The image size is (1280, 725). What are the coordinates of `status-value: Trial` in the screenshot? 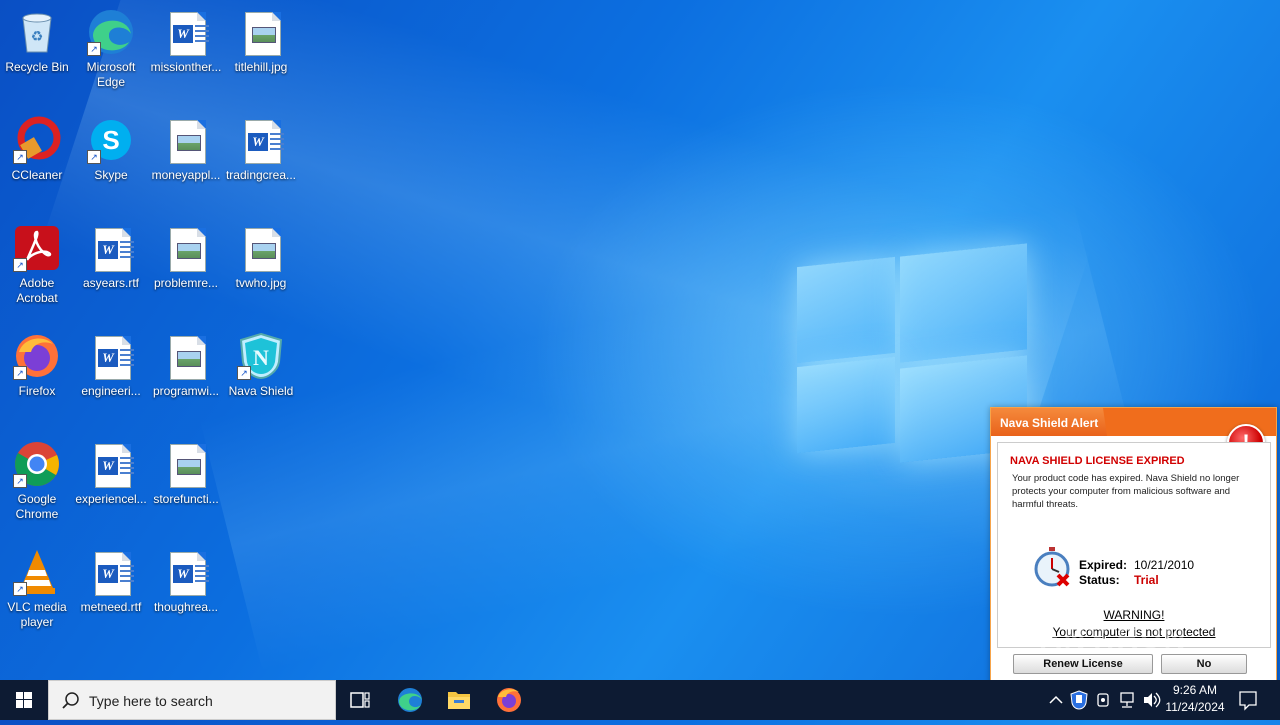 It's located at (1146, 580).